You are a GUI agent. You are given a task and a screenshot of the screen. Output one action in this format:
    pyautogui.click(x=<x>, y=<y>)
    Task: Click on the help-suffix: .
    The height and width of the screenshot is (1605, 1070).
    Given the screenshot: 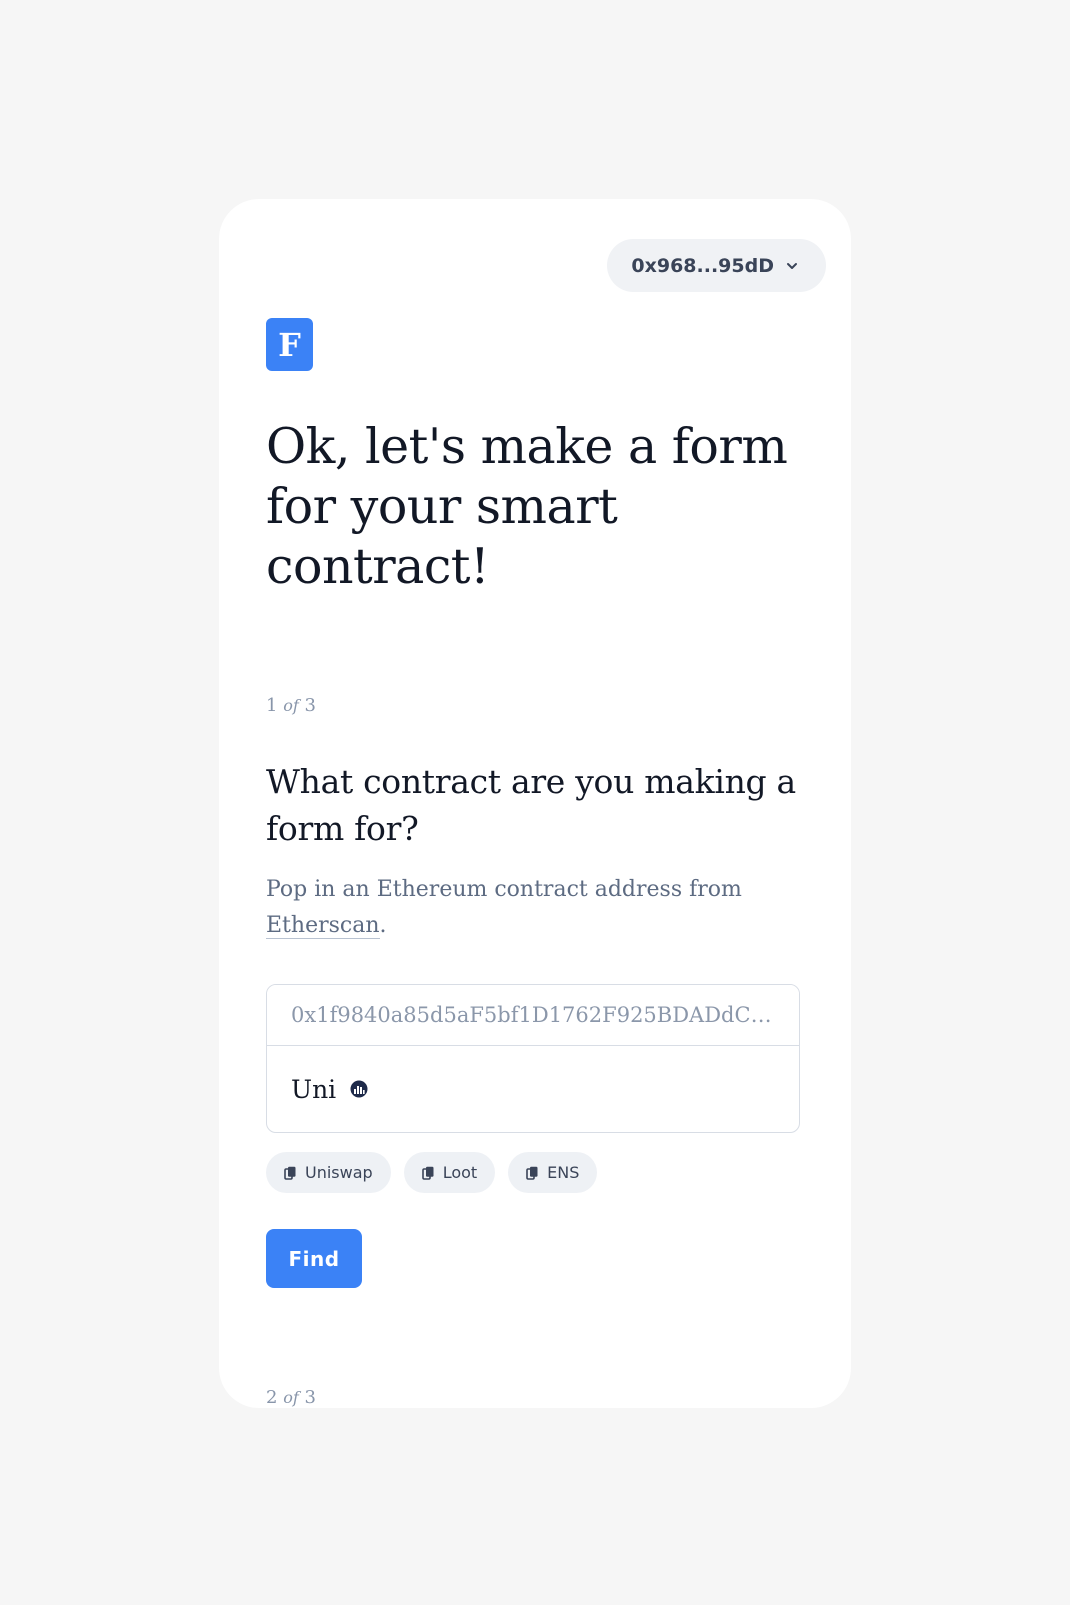 What is the action you would take?
    pyautogui.click(x=383, y=925)
    